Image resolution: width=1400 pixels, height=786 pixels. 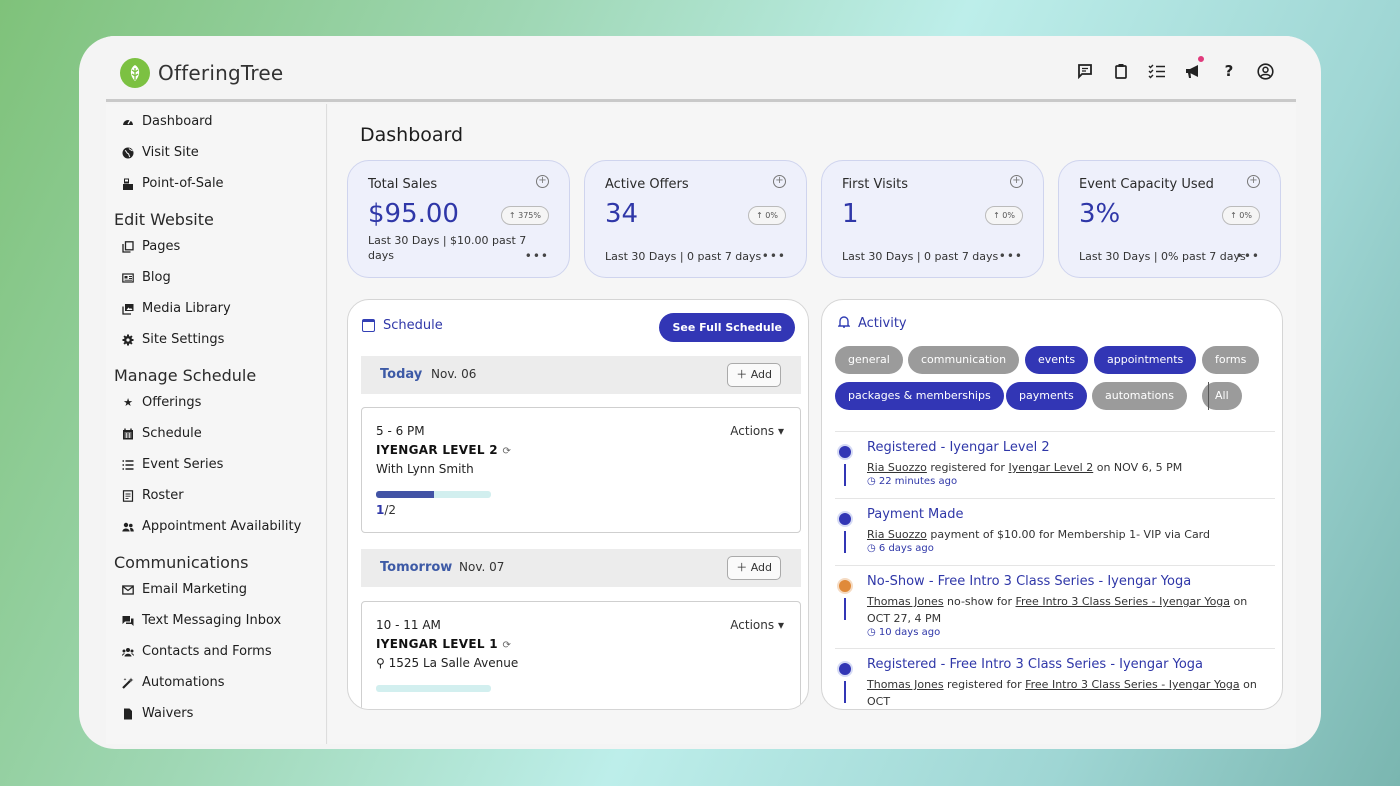 What do you see at coordinates (869, 360) in the screenshot?
I see `filter-tag-general: general` at bounding box center [869, 360].